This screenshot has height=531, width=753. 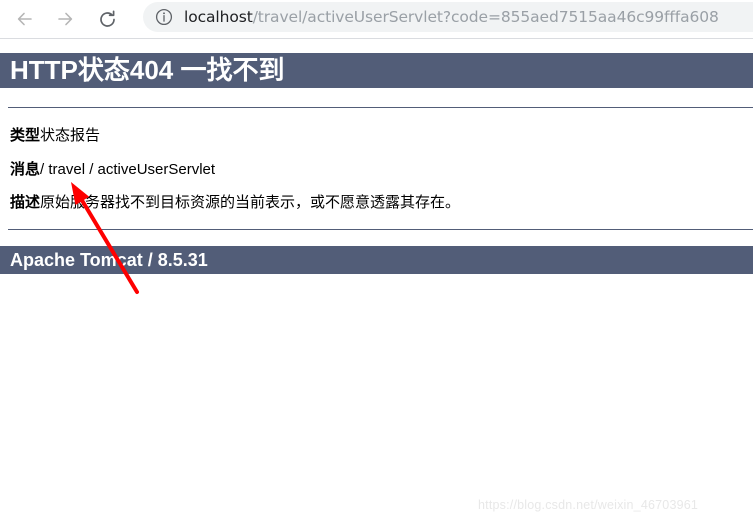 What do you see at coordinates (25, 135) in the screenshot?
I see `error-type-label: 类型` at bounding box center [25, 135].